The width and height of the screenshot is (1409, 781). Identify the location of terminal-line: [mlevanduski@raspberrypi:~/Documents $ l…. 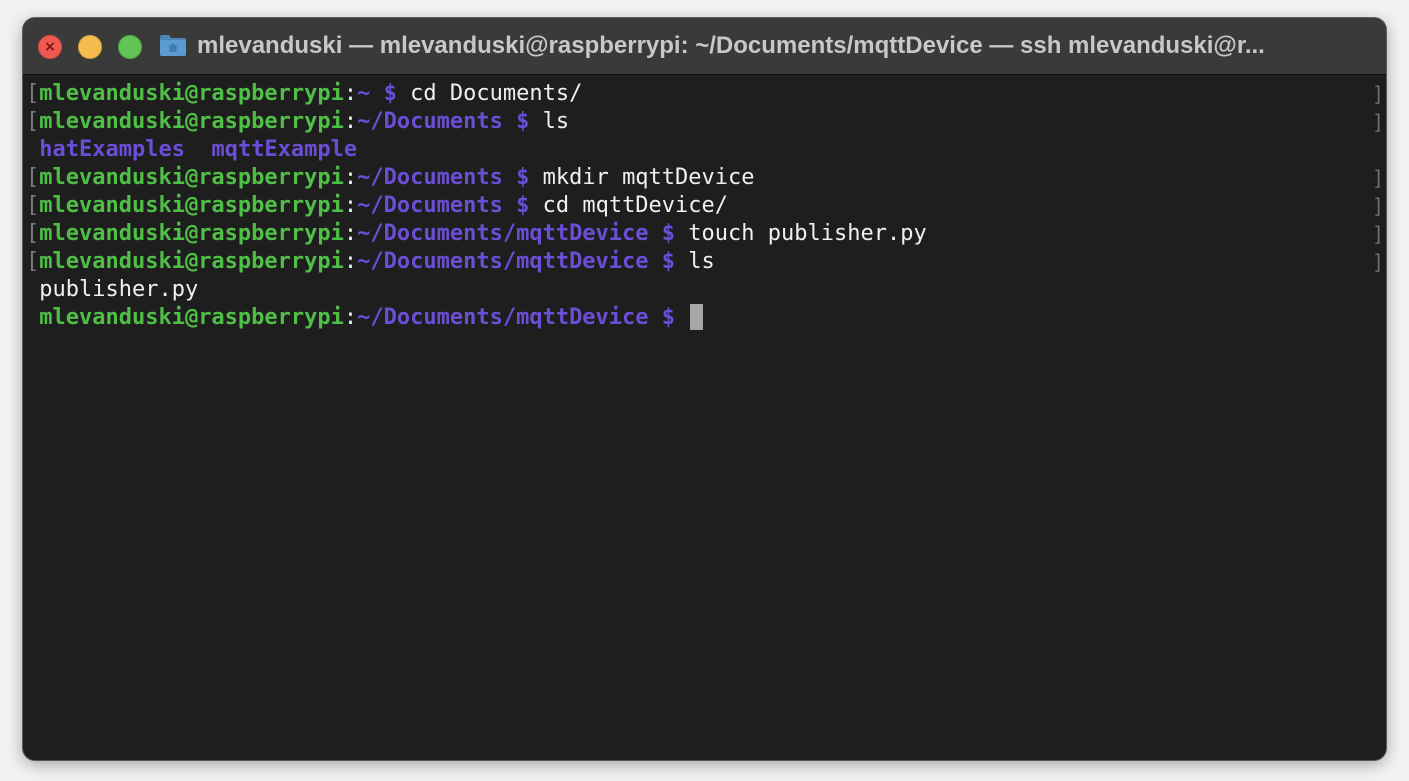
(297, 122).